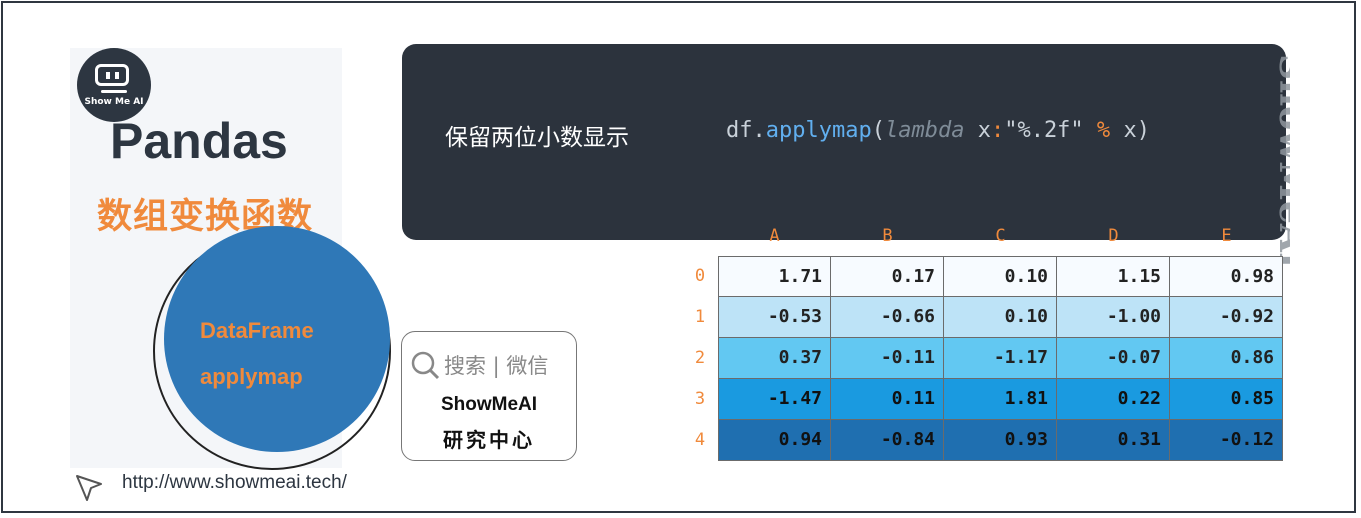 The height and width of the screenshot is (518, 1361). Describe the element at coordinates (489, 440) in the screenshot. I see `badge-subtitle: 研究中心` at that location.